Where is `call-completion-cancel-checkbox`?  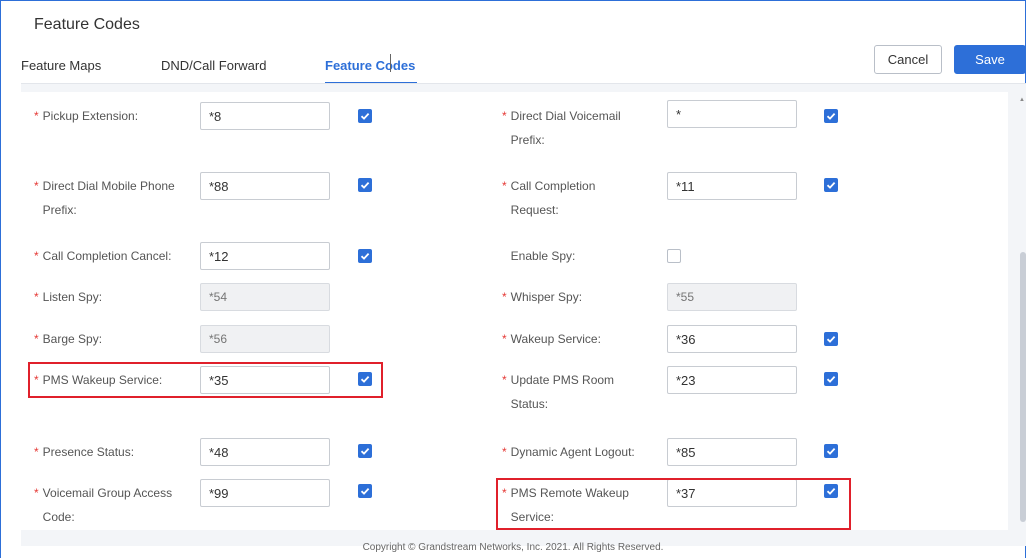
call-completion-cancel-checkbox is located at coordinates (365, 256).